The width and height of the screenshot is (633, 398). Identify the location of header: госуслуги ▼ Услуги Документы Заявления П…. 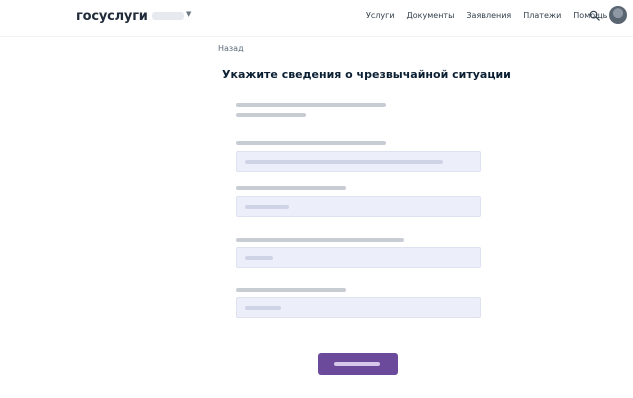
(316, 18).